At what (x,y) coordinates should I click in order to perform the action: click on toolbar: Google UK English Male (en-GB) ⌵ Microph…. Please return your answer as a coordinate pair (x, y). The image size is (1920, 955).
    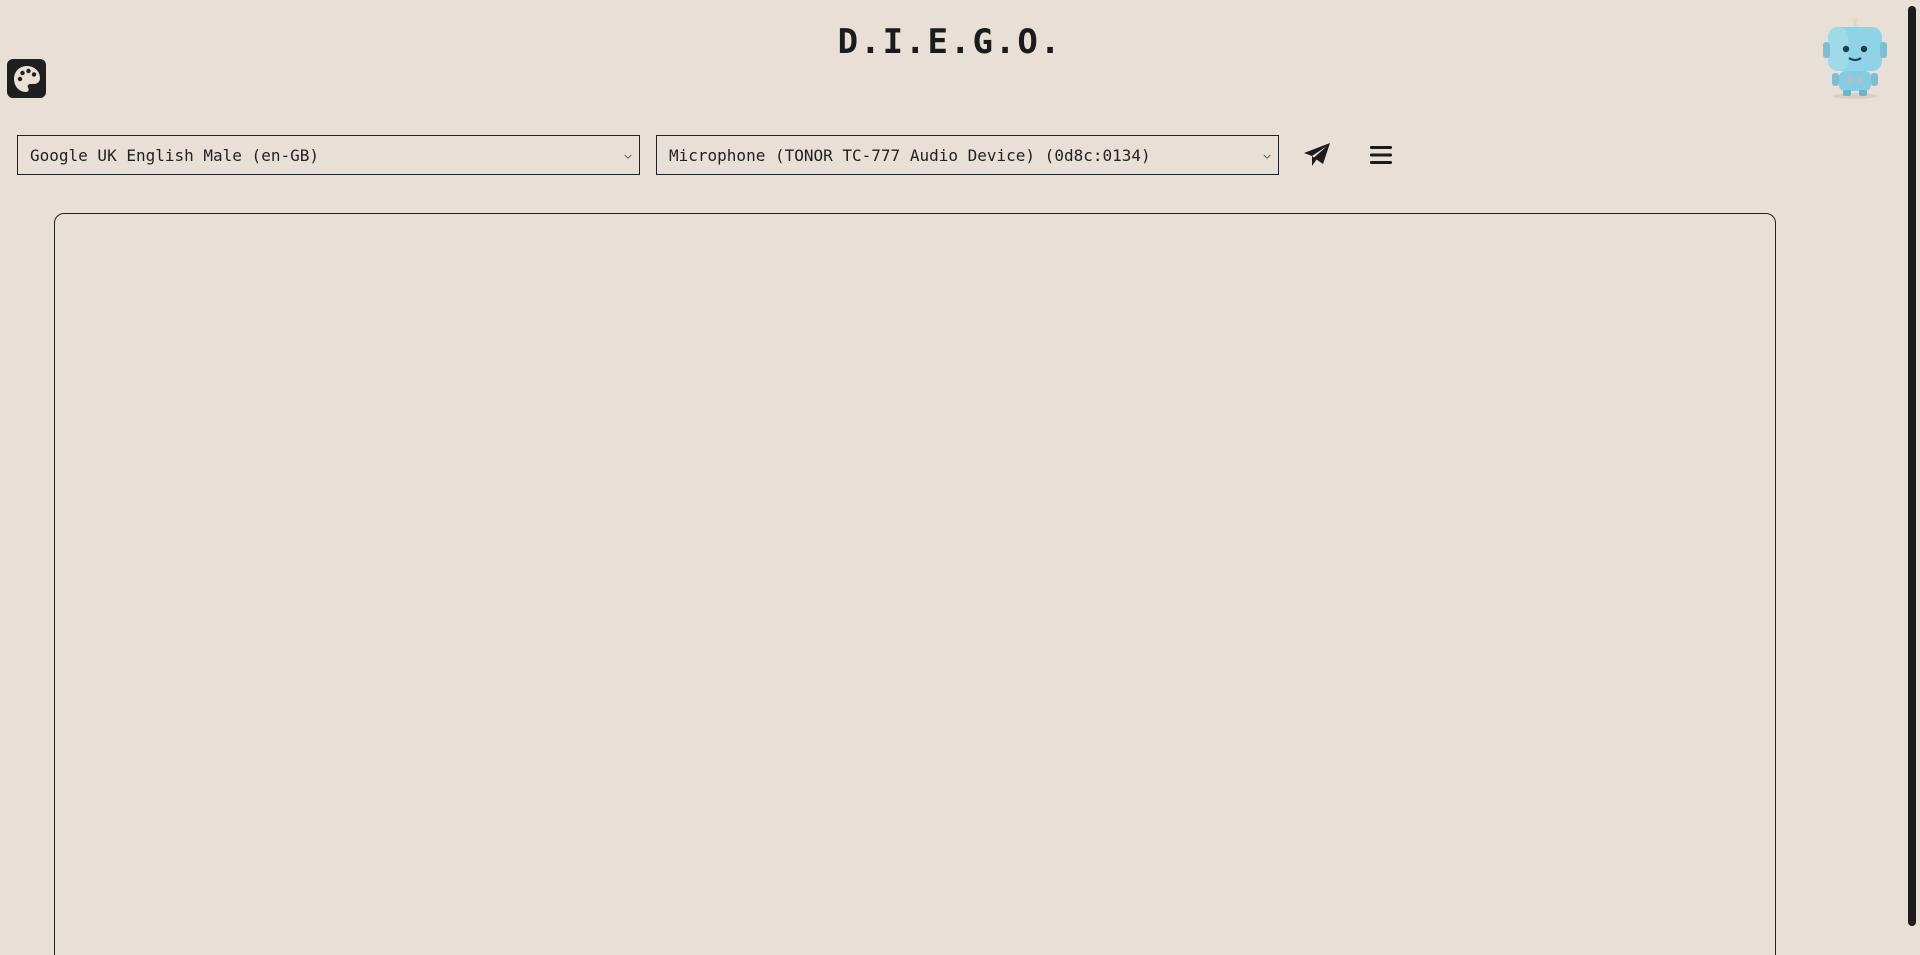
    Looking at the image, I should click on (709, 155).